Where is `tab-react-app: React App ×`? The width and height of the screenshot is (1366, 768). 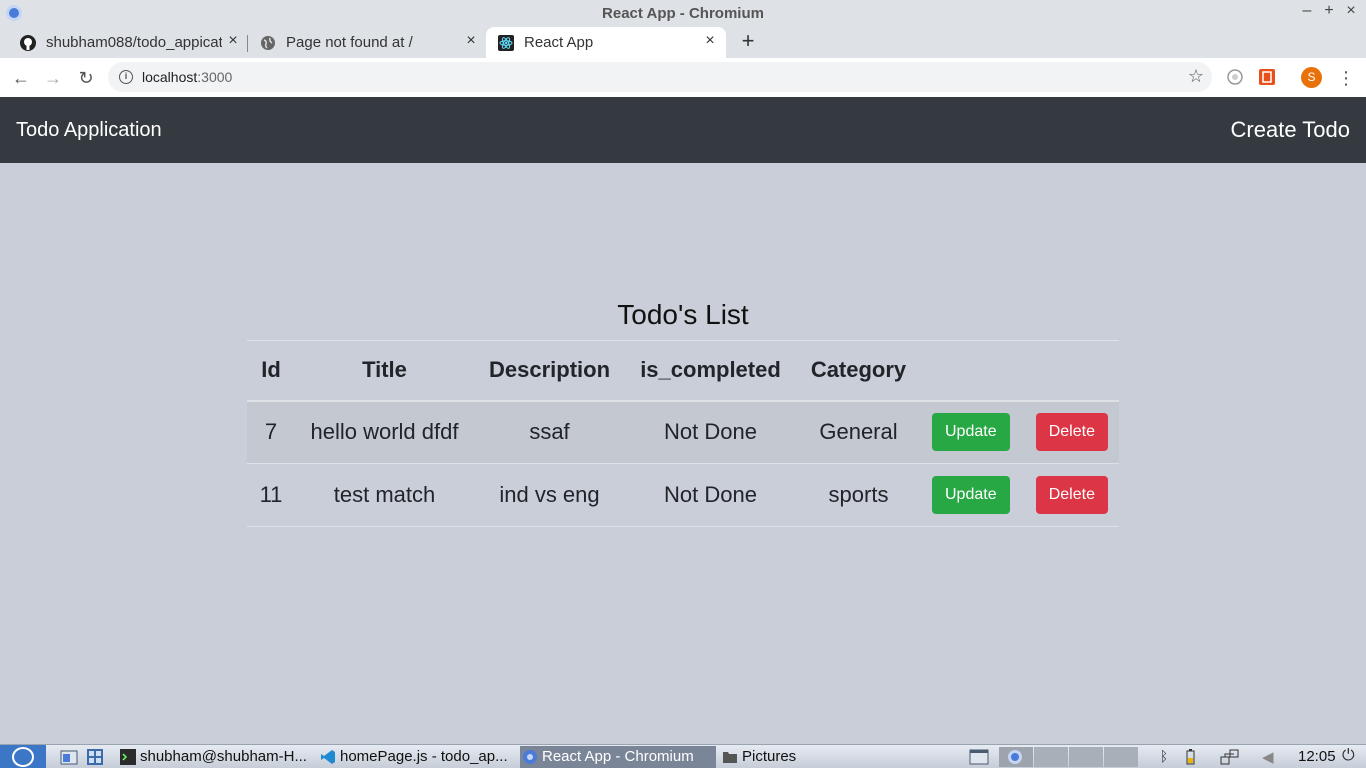
tab-react-app: React App × is located at coordinates (606, 42).